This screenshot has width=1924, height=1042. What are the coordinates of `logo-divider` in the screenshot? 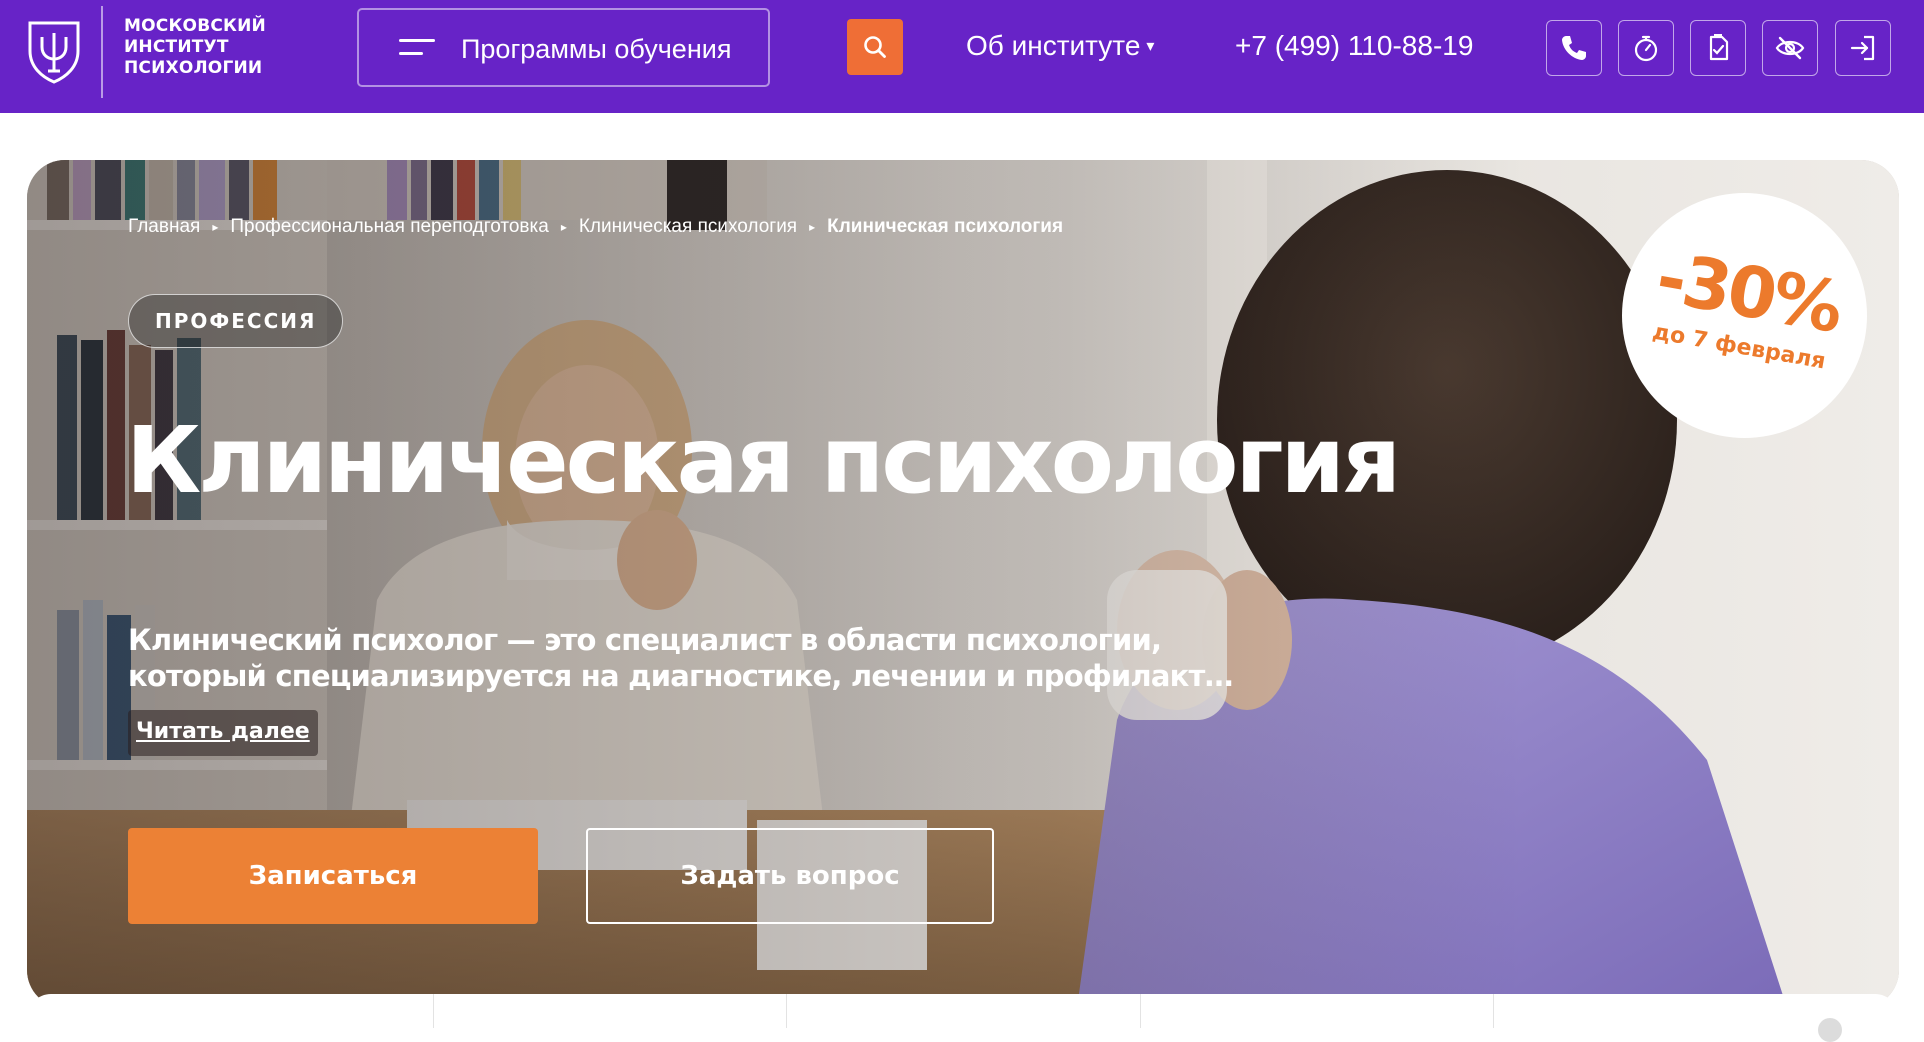 It's located at (102, 52).